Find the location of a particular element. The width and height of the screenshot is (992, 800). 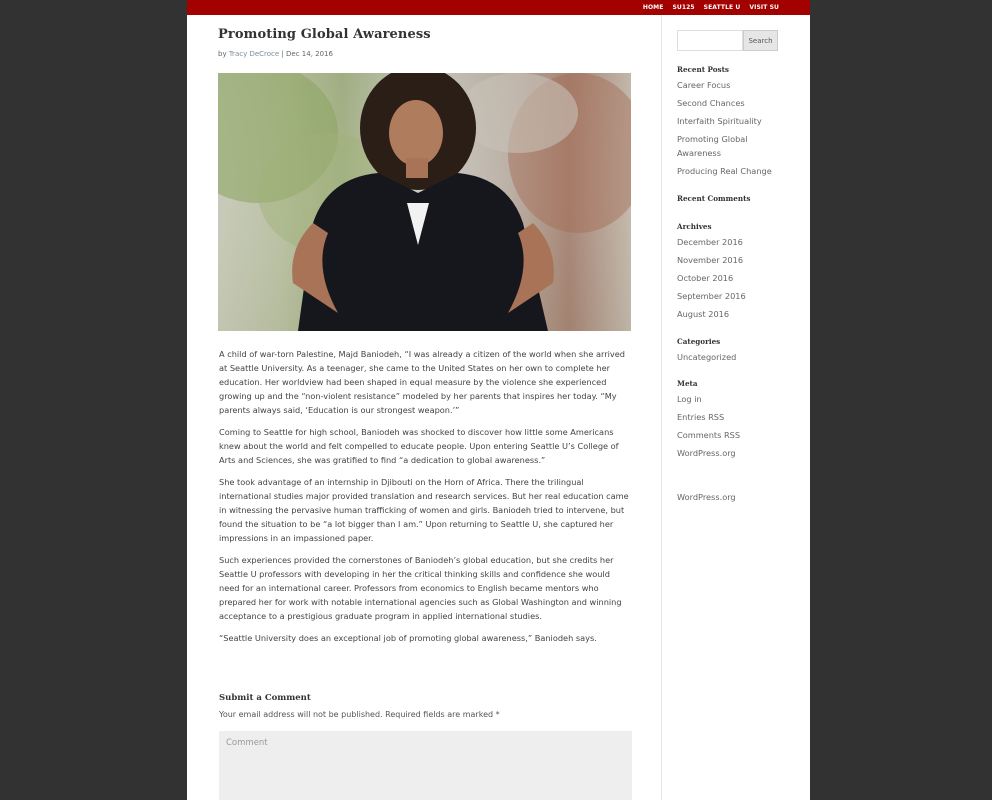

search-button: Search is located at coordinates (760, 40).